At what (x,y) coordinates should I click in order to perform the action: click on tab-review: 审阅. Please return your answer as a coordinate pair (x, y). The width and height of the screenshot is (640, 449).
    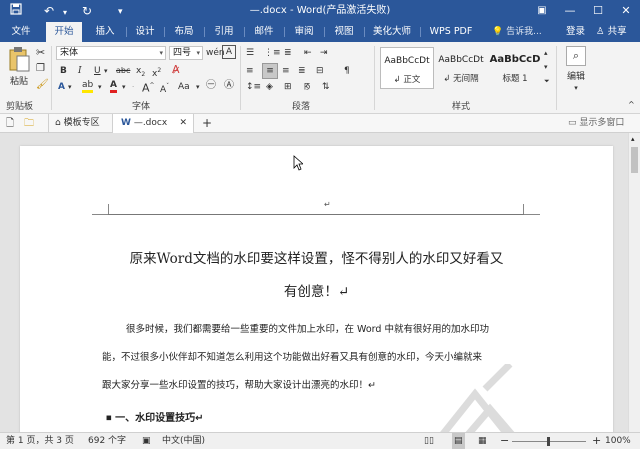
    Looking at the image, I should click on (304, 32).